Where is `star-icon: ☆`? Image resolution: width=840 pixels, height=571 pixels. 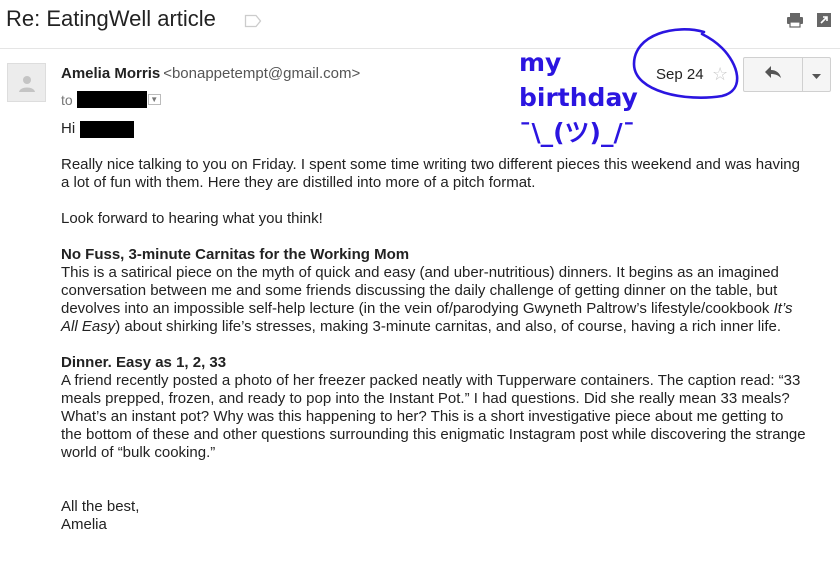
star-icon: ☆ is located at coordinates (720, 74).